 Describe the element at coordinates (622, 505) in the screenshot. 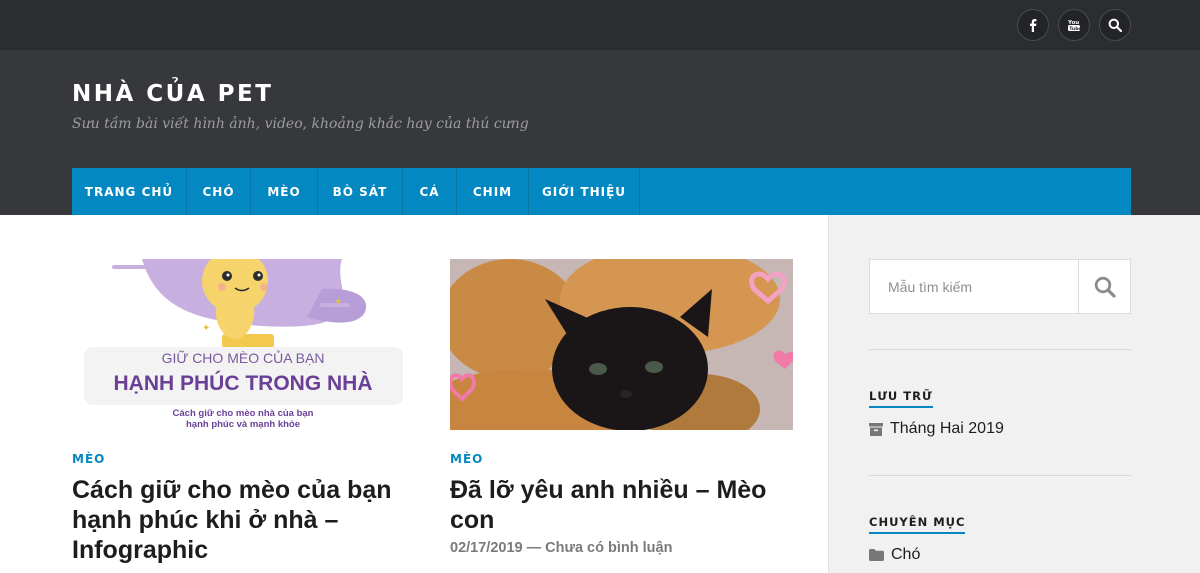

I see `post-title: Đã lỡ yêu anh nhiều – Mèo con` at that location.